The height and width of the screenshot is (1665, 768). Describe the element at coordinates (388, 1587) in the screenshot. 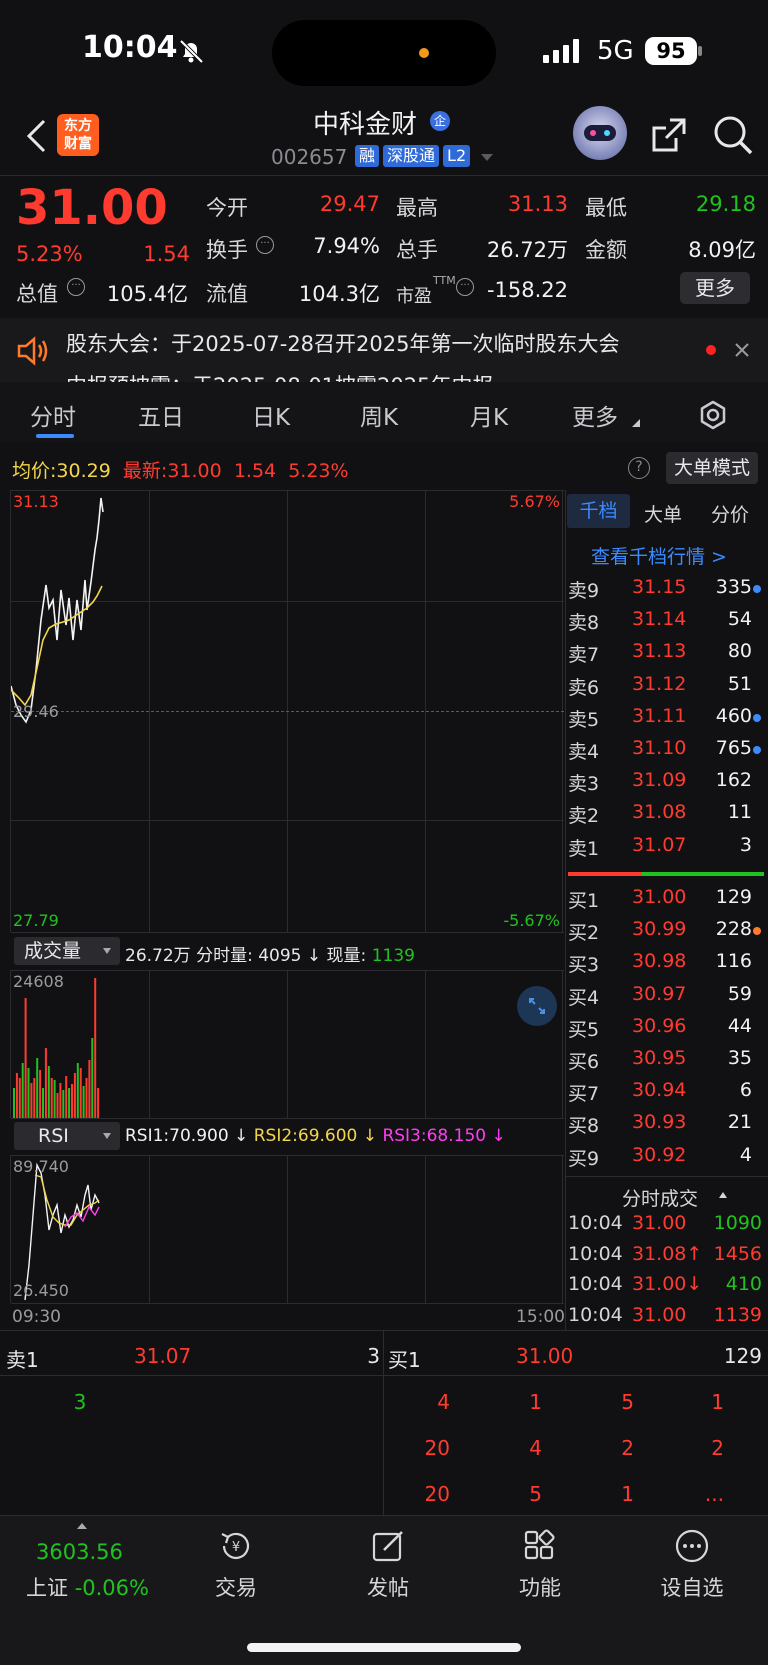

I see `nav-post: 发帖` at that location.